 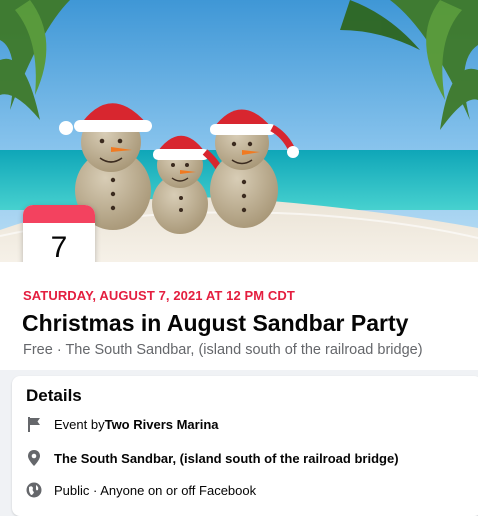 What do you see at coordinates (59, 214) in the screenshot?
I see `date-badge-band` at bounding box center [59, 214].